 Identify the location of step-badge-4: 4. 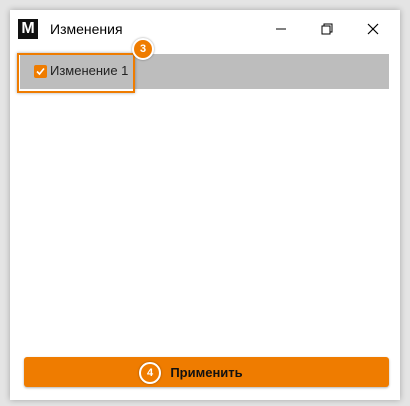
(150, 373).